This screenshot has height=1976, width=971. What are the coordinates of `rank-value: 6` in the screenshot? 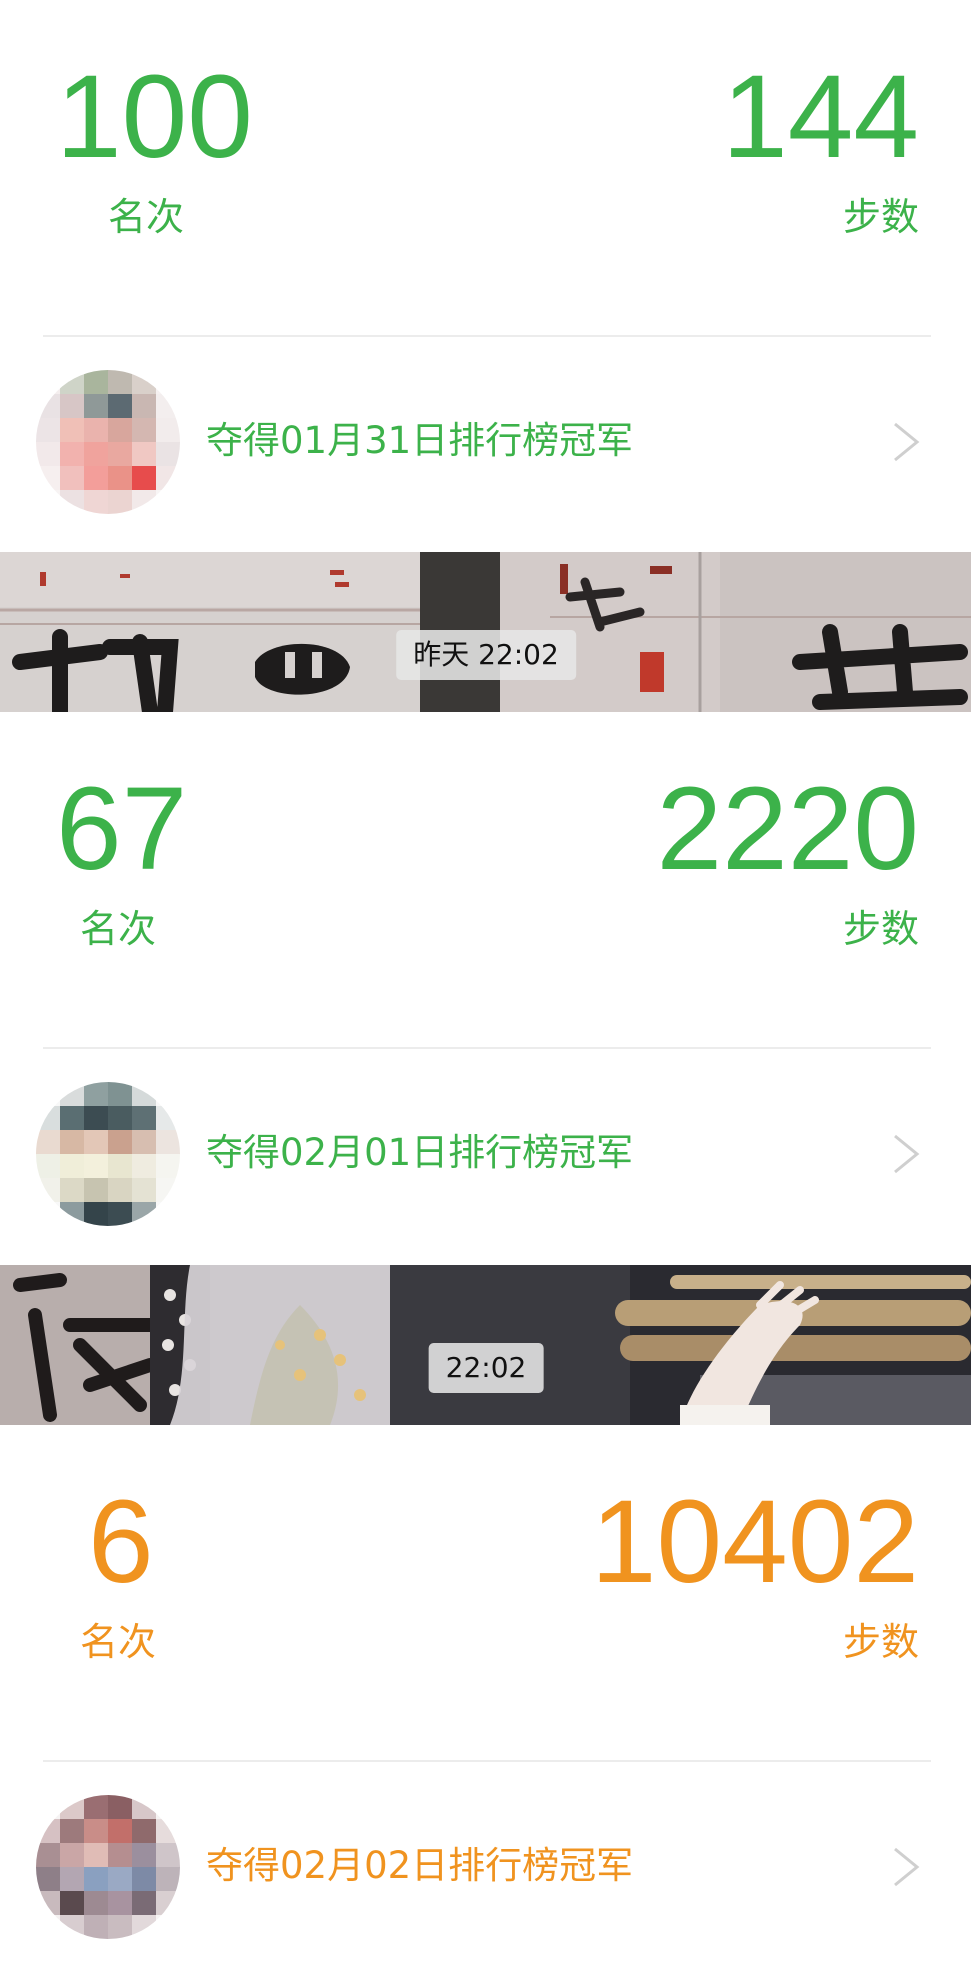 It's located at (121, 1542).